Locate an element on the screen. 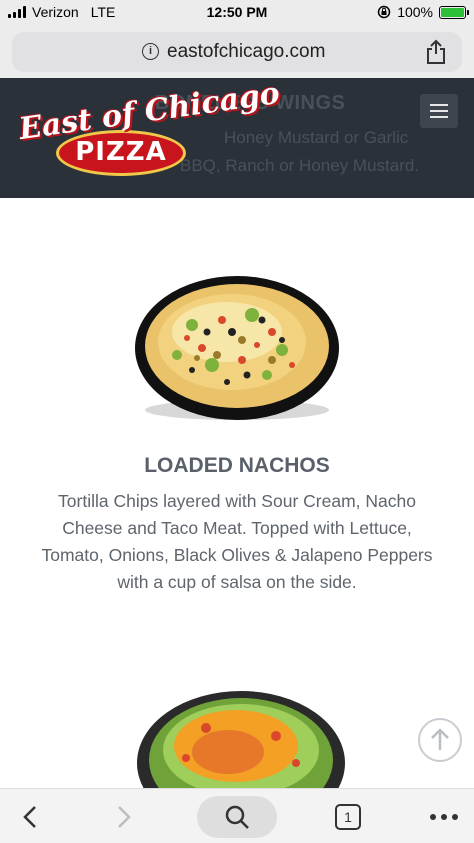 The image size is (474, 843). battery-fill is located at coordinates (452, 12).